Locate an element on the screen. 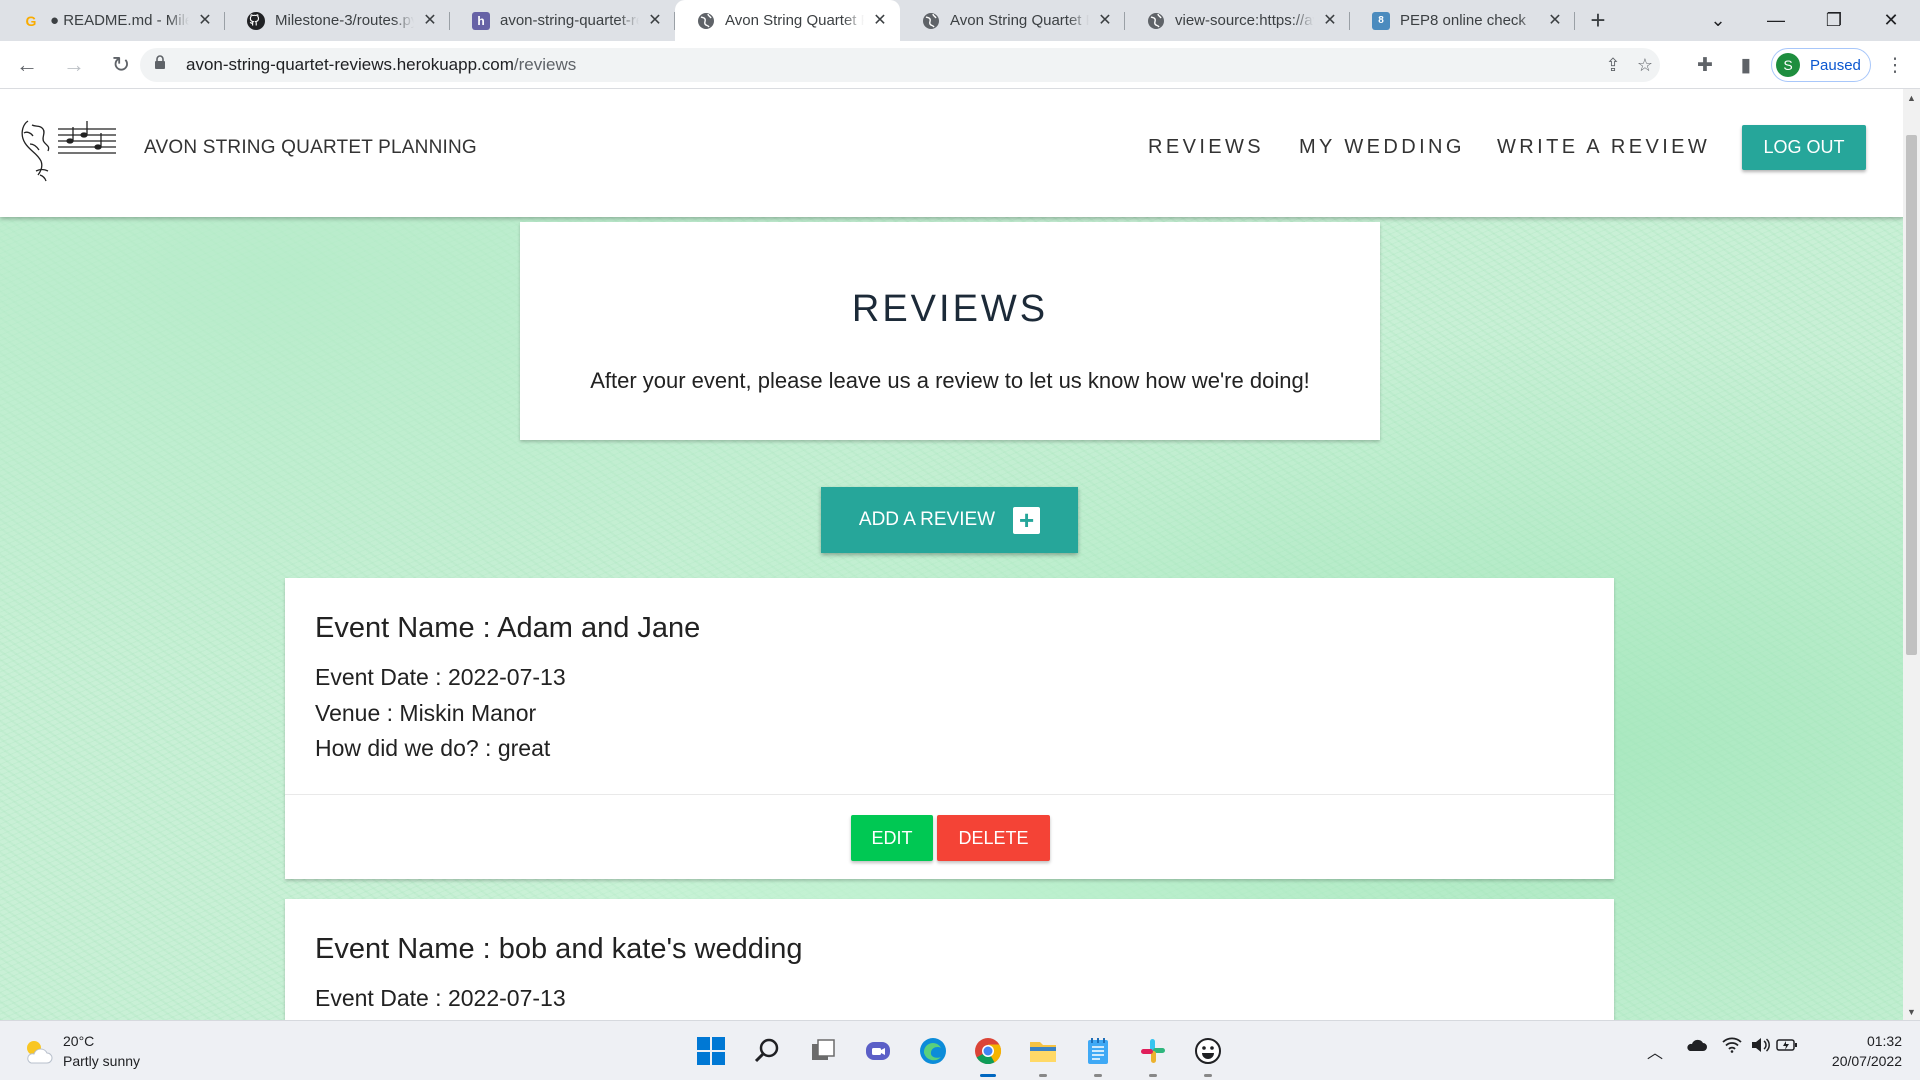 The width and height of the screenshot is (1920, 1080). profile-button: S Paused is located at coordinates (1821, 65).